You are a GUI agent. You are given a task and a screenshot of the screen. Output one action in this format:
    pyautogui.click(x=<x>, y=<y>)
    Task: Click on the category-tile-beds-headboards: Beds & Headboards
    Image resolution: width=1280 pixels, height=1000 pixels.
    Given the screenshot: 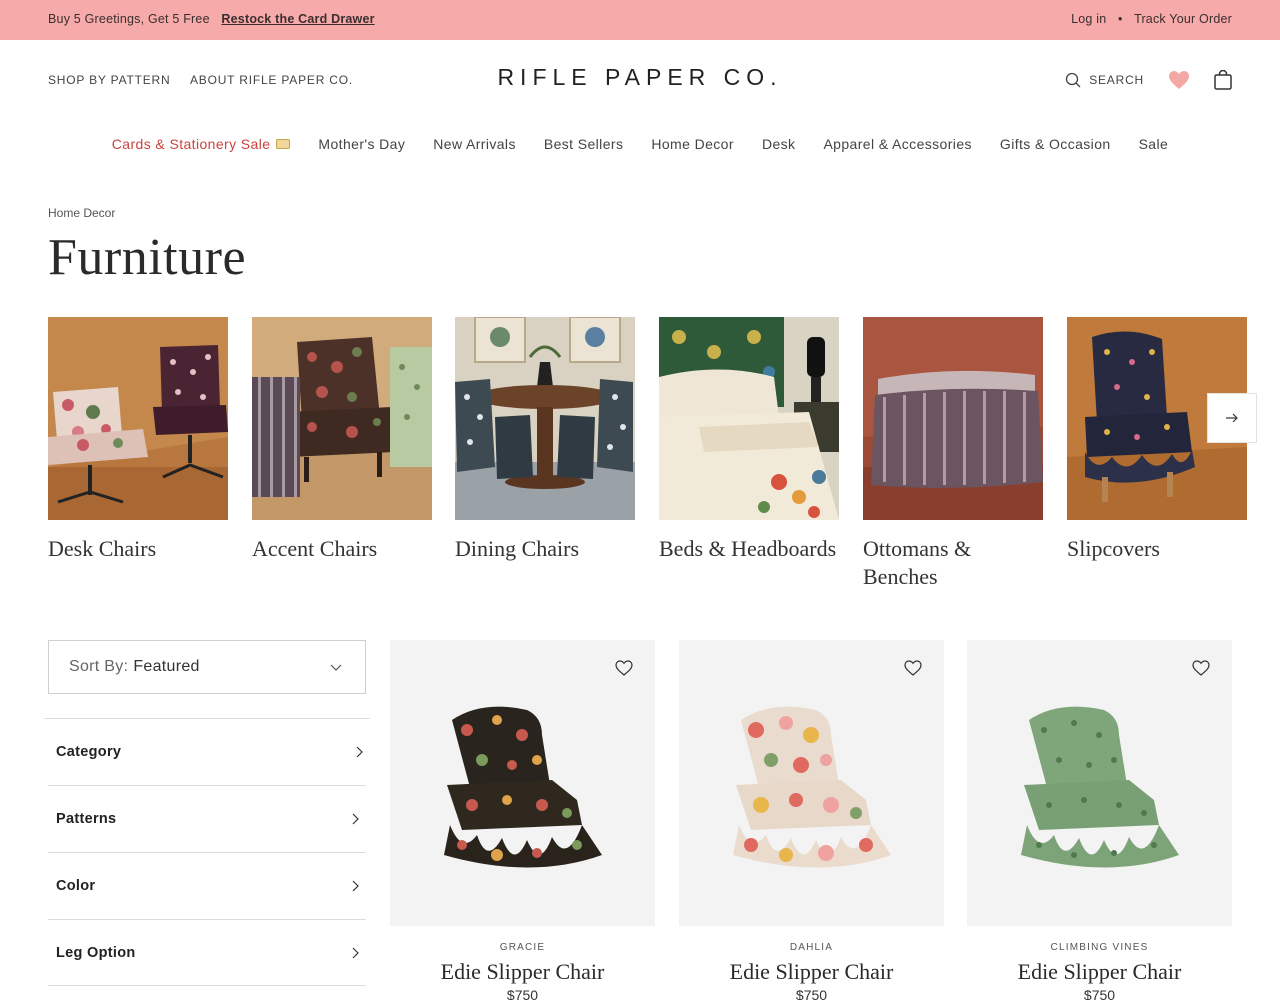 What is the action you would take?
    pyautogui.click(x=749, y=440)
    